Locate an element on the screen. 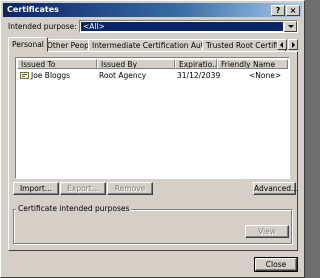 This screenshot has width=320, height=278. intended-purpose-select: <All> is located at coordinates (188, 26).